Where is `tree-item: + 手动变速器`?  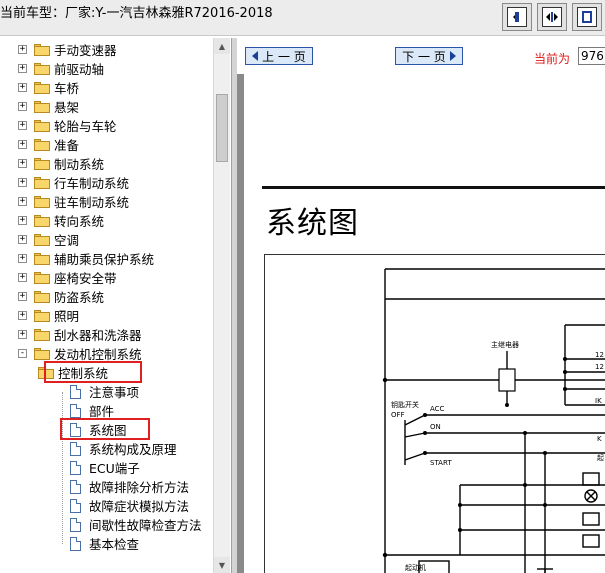 tree-item: + 手动变速器 is located at coordinates (67, 49).